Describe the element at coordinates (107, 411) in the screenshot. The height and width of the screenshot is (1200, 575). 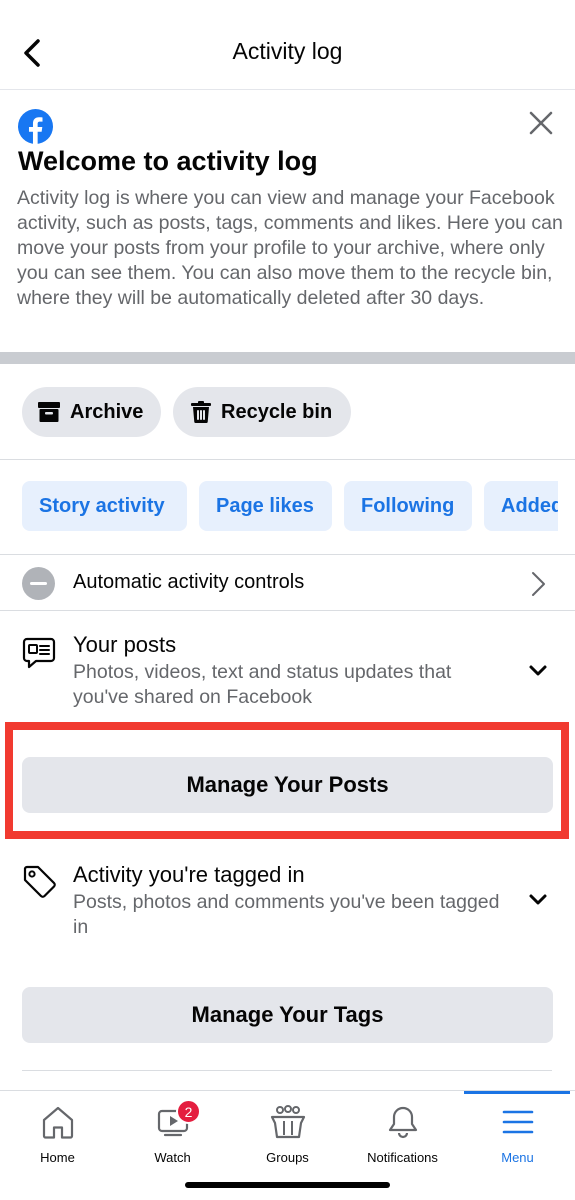
I see `archive-label: Archive` at that location.